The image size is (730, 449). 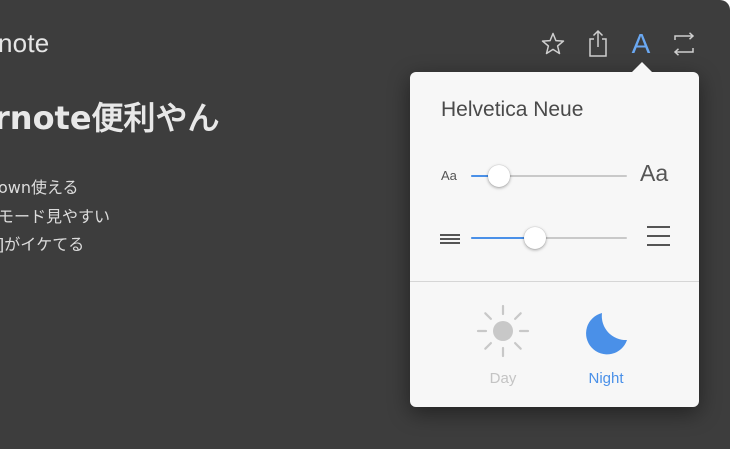 I want to click on share-icon, so click(x=598, y=43).